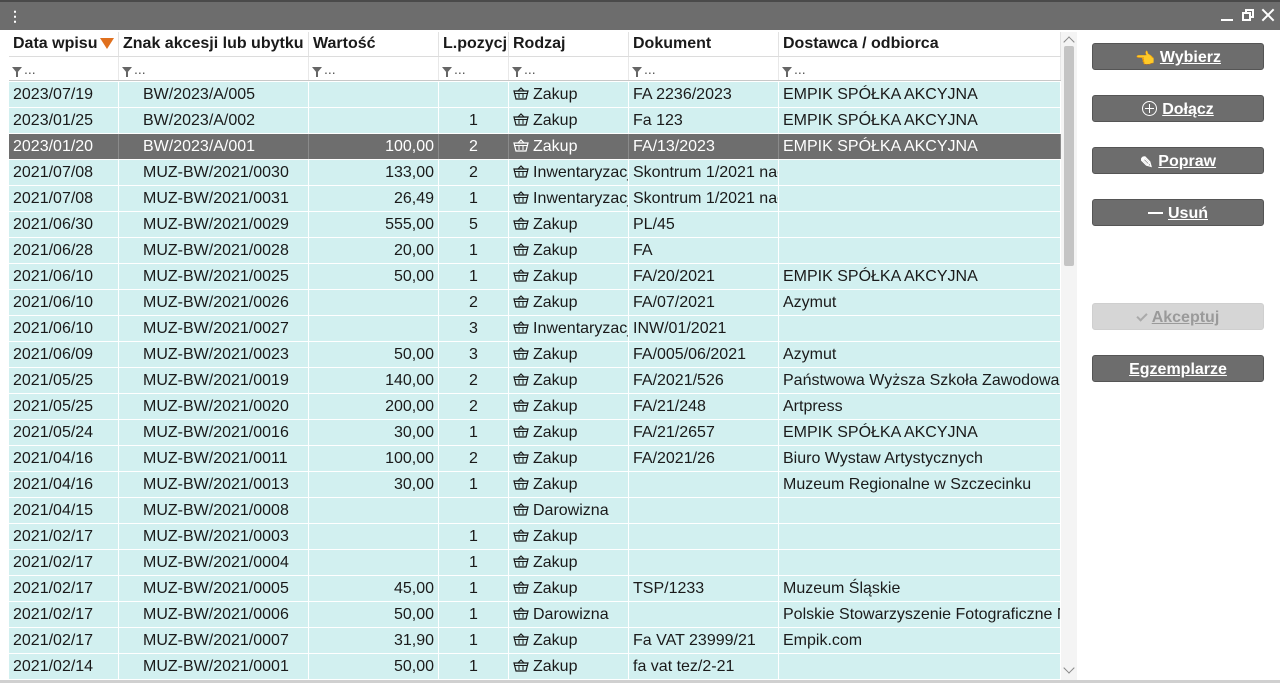 This screenshot has width=1280, height=683. What do you see at coordinates (1178, 108) in the screenshot?
I see `dolacz-button: Dołącz` at bounding box center [1178, 108].